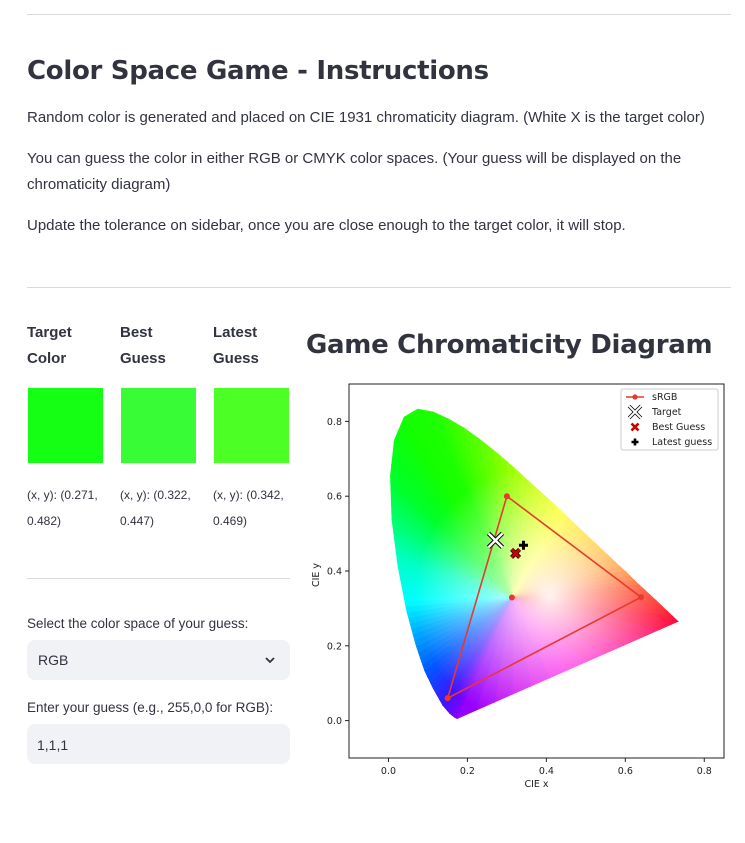 Image resolution: width=745 pixels, height=843 pixels. What do you see at coordinates (467, 771) in the screenshot?
I see `x-tick-label: 0.2` at bounding box center [467, 771].